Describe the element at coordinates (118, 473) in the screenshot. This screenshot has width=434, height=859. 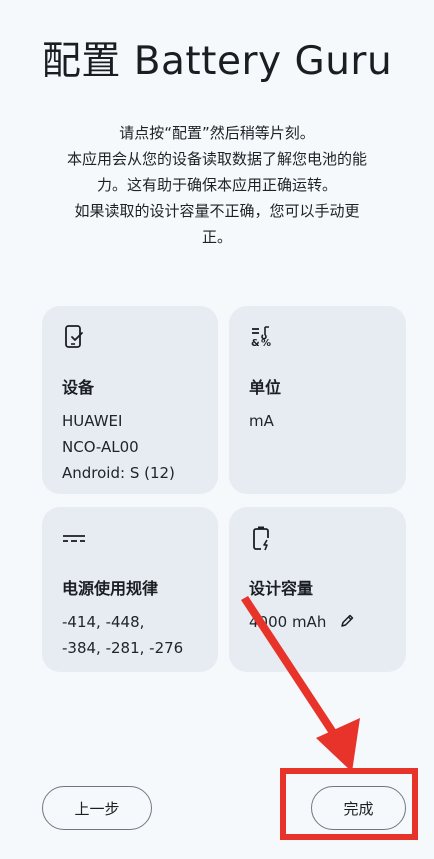
I see `device-android-version: Android: S (12)` at that location.